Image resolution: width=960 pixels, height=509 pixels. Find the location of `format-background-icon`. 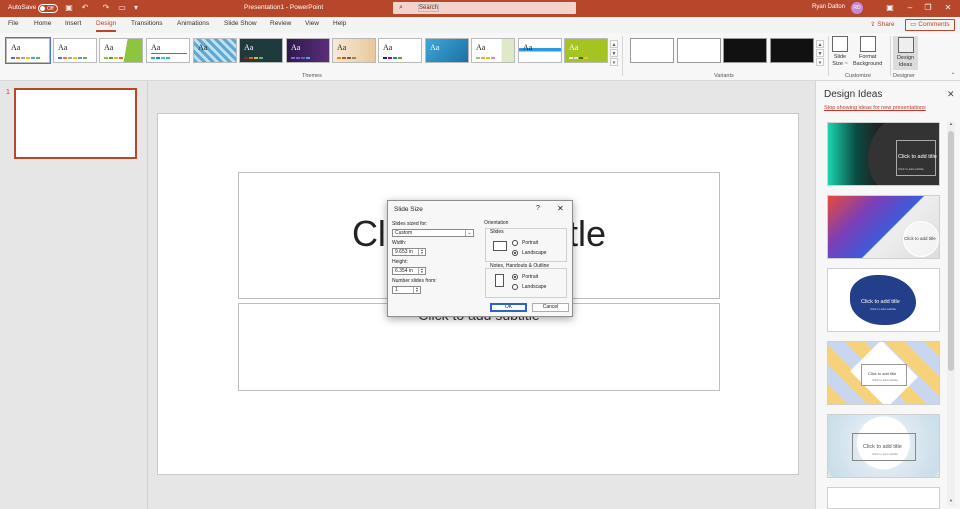

format-background-icon is located at coordinates (867, 44).